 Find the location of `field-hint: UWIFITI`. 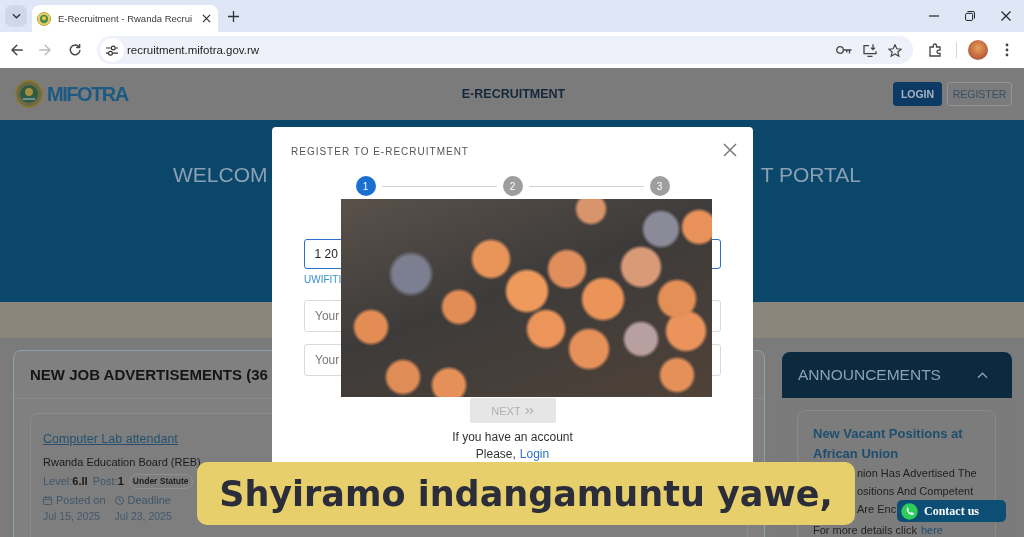

field-hint: UWIFITI is located at coordinates (323, 280).